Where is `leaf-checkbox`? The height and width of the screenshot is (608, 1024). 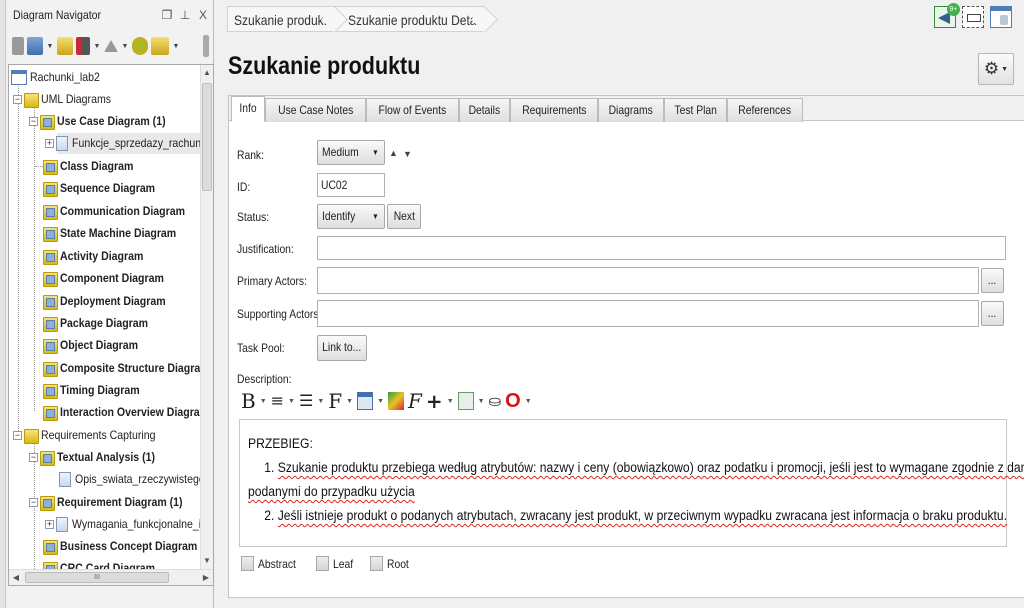 leaf-checkbox is located at coordinates (323, 563).